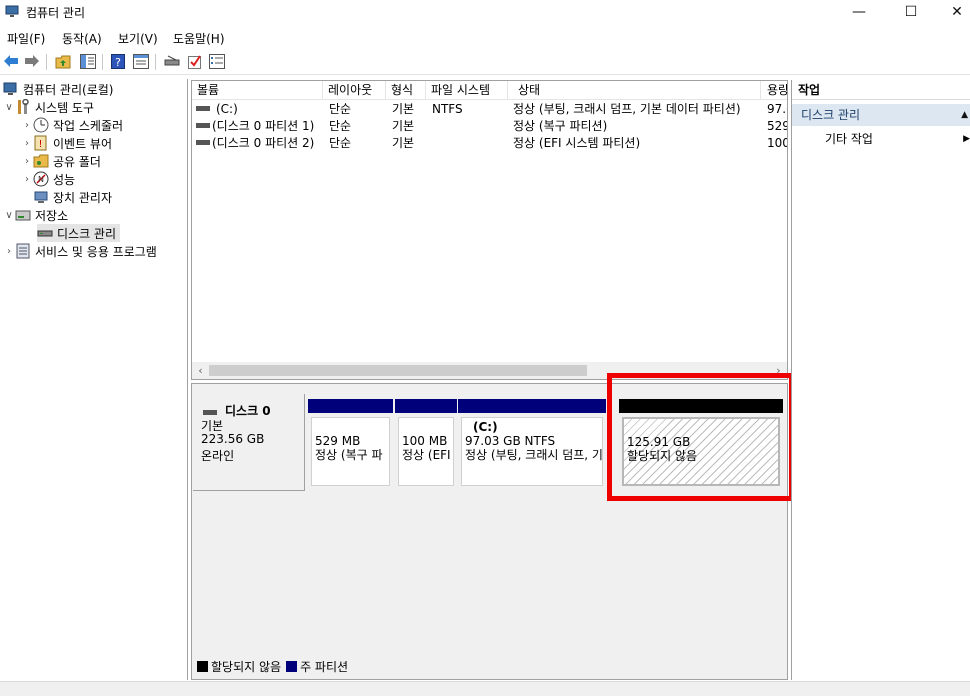  Describe the element at coordinates (489, 143) in the screenshot. I see `table-row: (디스크 0 파티션 2) 단순 기본 정상 (EFI 시스템 파티션) 100` at that location.